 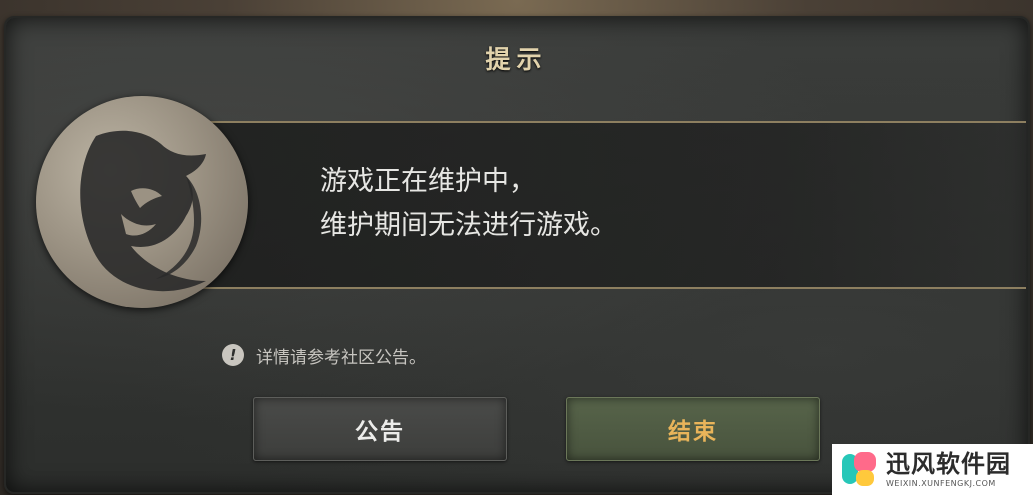 What do you see at coordinates (948, 463) in the screenshot?
I see `watermark-title: 迅风软件园` at bounding box center [948, 463].